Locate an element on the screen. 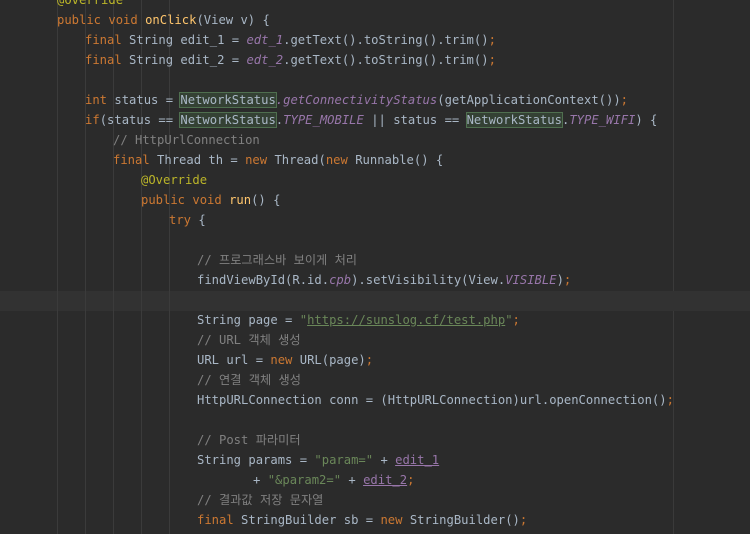 Image resolution: width=750 pixels, height=534 pixels. code-token: edt_2 is located at coordinates (265, 60).